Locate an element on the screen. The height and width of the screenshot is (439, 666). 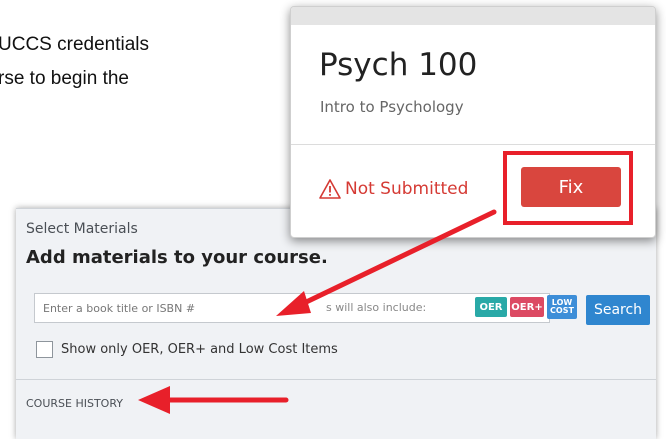
low-cost-badge: LOW COST is located at coordinates (562, 307).